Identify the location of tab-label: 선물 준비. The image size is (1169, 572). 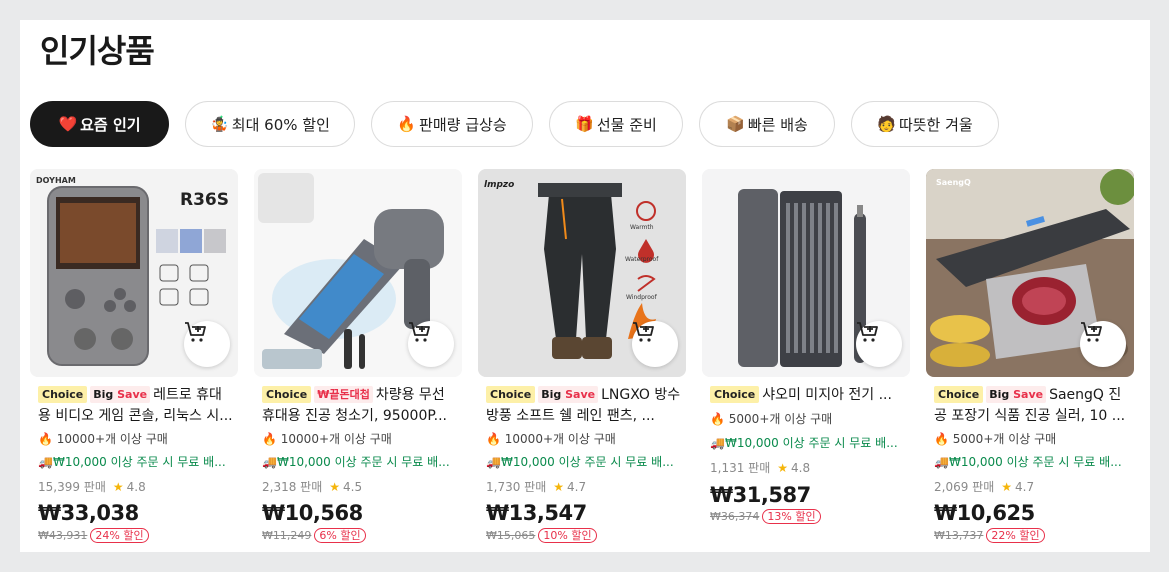
(626, 124).